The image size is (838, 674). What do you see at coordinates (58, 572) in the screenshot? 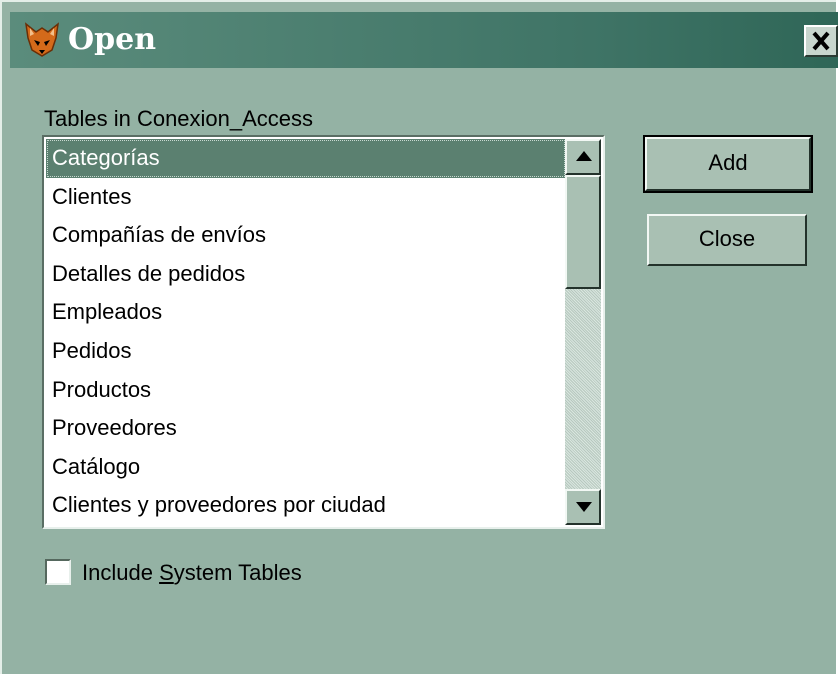
I see `include-system-tables-checkbox` at bounding box center [58, 572].